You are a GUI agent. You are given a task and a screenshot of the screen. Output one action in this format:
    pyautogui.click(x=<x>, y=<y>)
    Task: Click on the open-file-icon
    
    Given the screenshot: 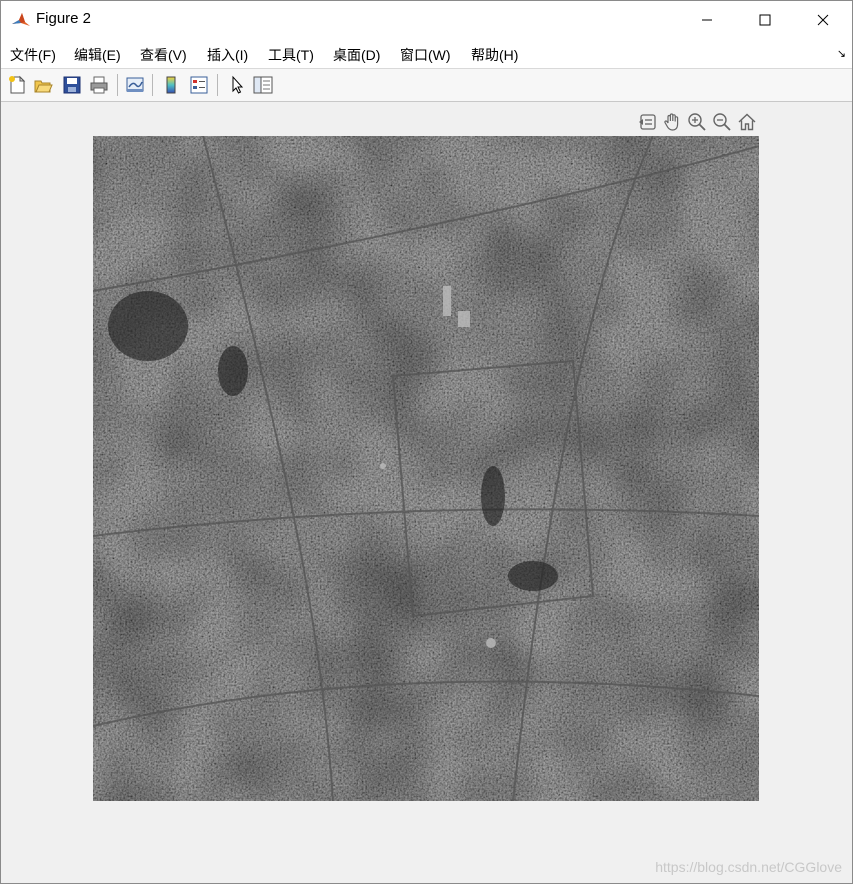 What is the action you would take?
    pyautogui.click(x=43, y=86)
    